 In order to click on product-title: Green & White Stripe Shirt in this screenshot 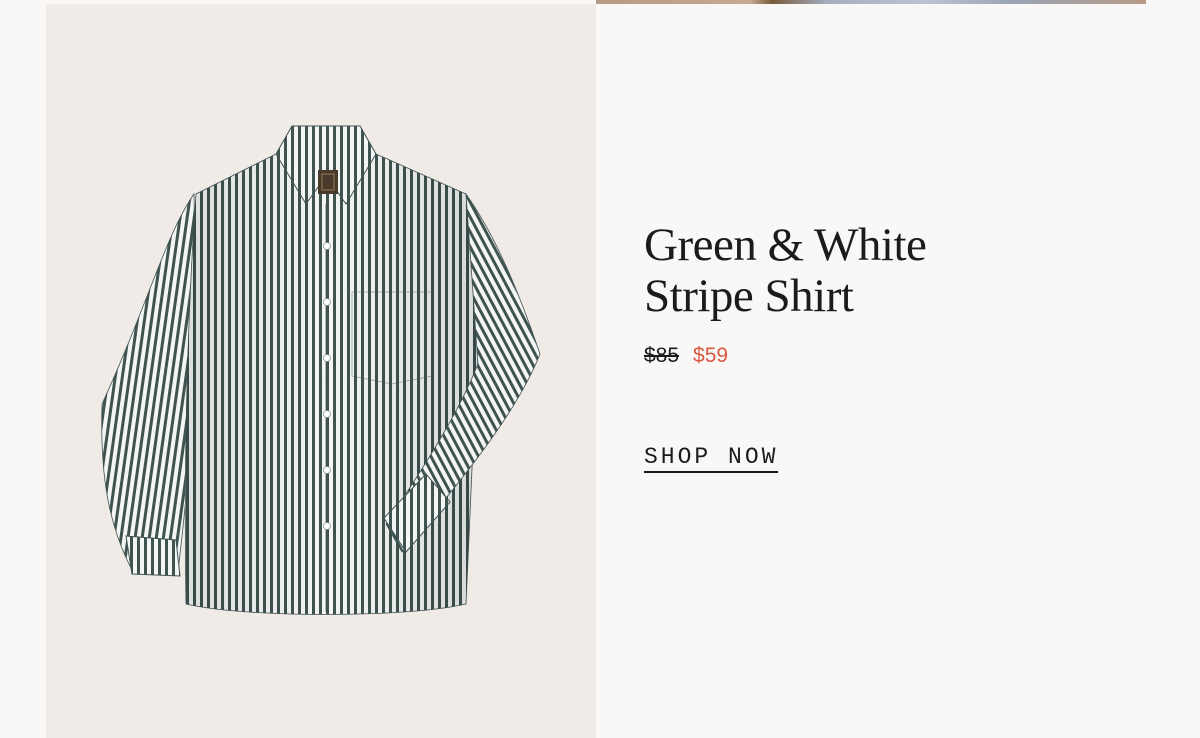, I will do `click(874, 271)`.